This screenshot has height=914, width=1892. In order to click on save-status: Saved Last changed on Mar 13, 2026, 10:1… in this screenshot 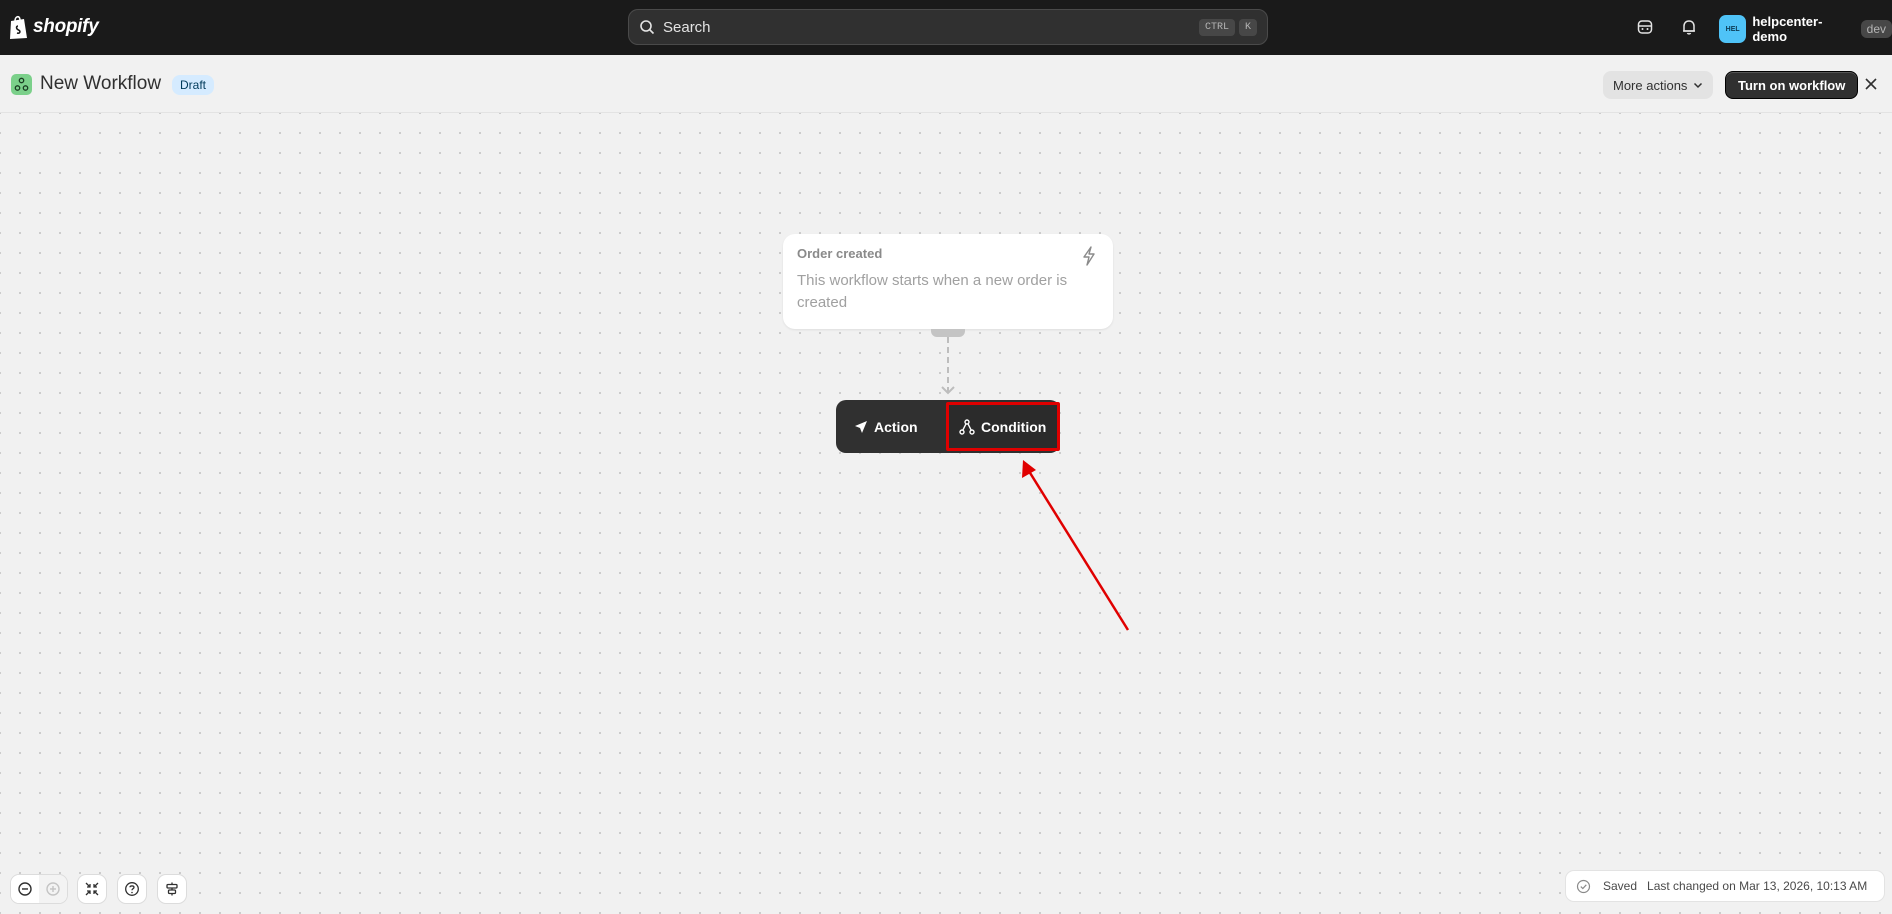, I will do `click(1725, 886)`.